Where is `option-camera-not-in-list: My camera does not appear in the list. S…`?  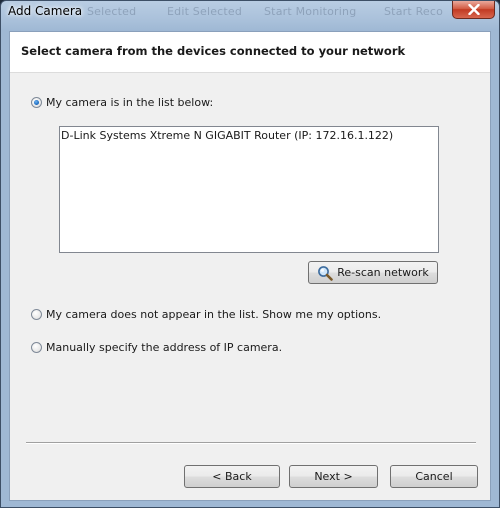
option-camera-not-in-list: My camera does not appear in the list. S… is located at coordinates (206, 314).